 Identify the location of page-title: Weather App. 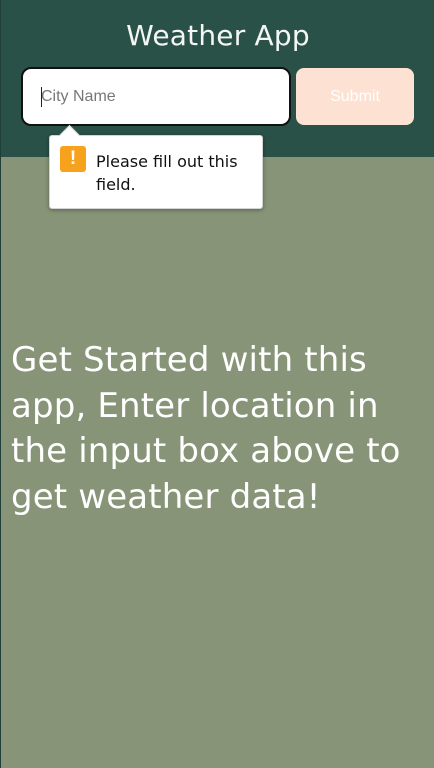
(218, 35).